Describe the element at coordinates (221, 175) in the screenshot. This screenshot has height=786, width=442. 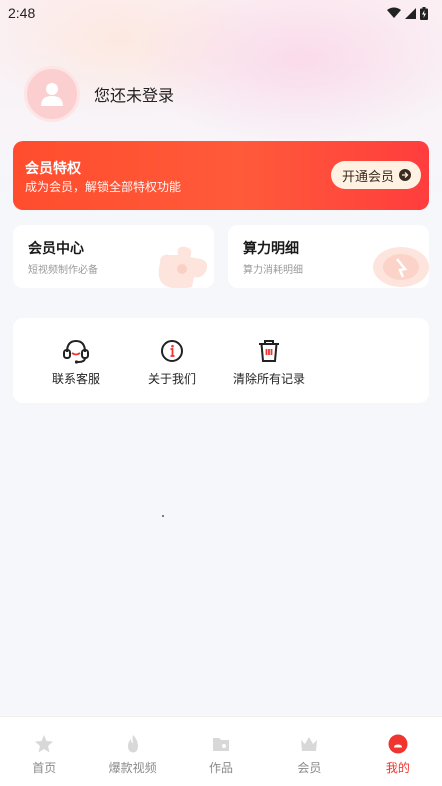
I see `vip-banner: 会员特权 成为会员，解锁全部特权功能 开通会员` at that location.